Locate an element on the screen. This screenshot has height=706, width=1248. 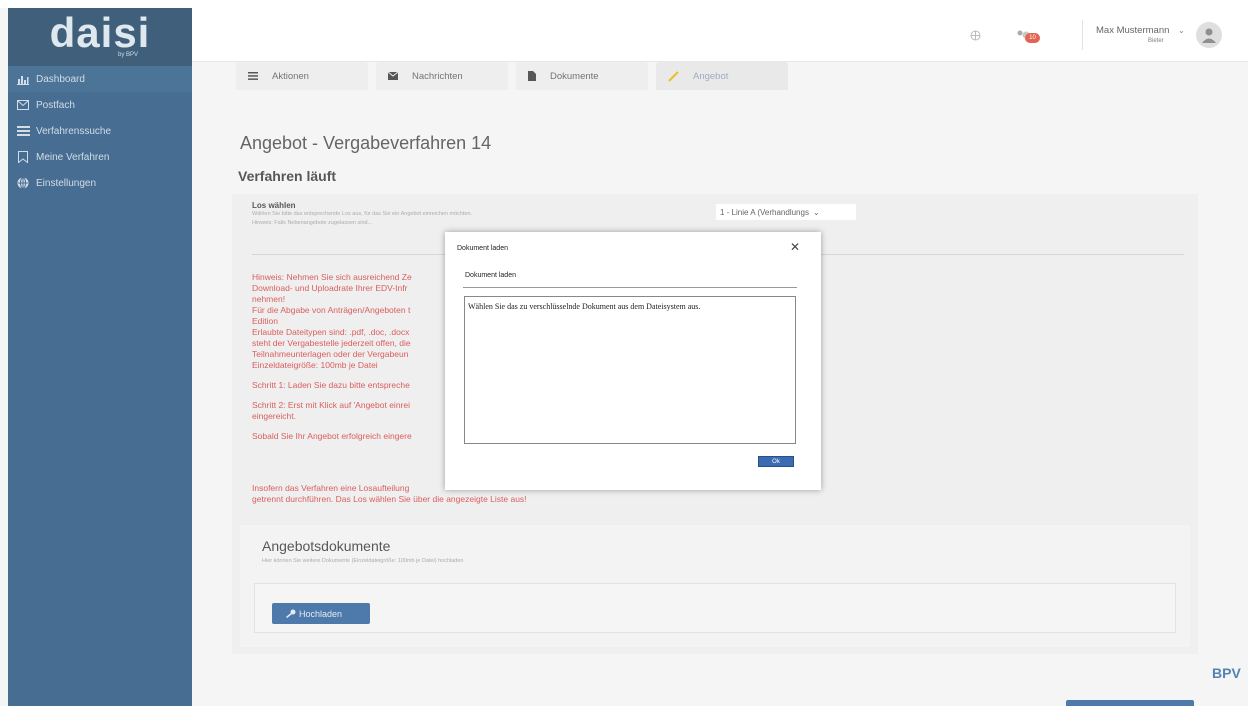
dialog-label: Dokument laden is located at coordinates (490, 275).